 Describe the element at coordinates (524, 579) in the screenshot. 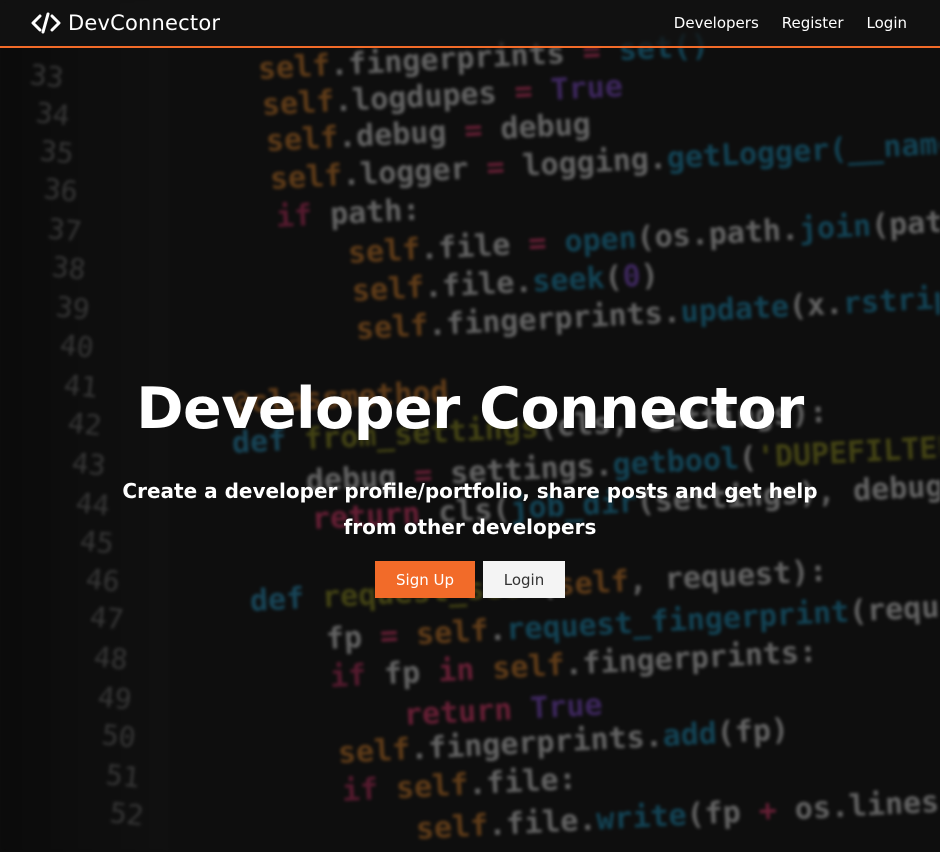

I see `login-button: Login` at that location.